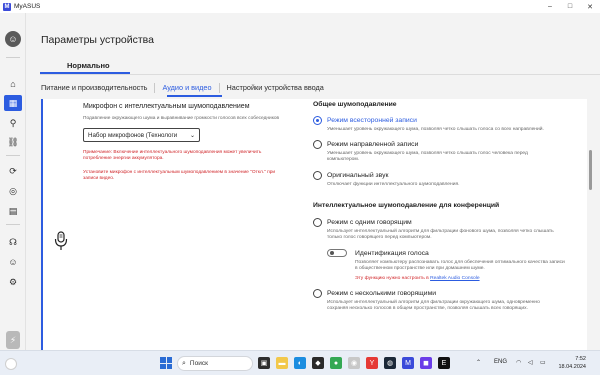 The height and width of the screenshot is (375, 600). Describe the element at coordinates (317, 222) in the screenshot. I see `radio-single-speaker` at that location.